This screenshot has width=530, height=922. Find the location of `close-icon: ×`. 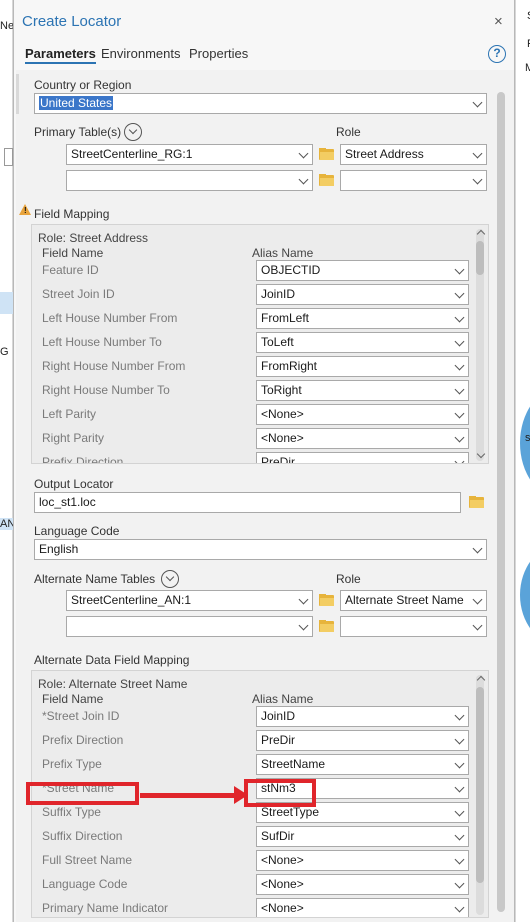

close-icon: × is located at coordinates (498, 21).